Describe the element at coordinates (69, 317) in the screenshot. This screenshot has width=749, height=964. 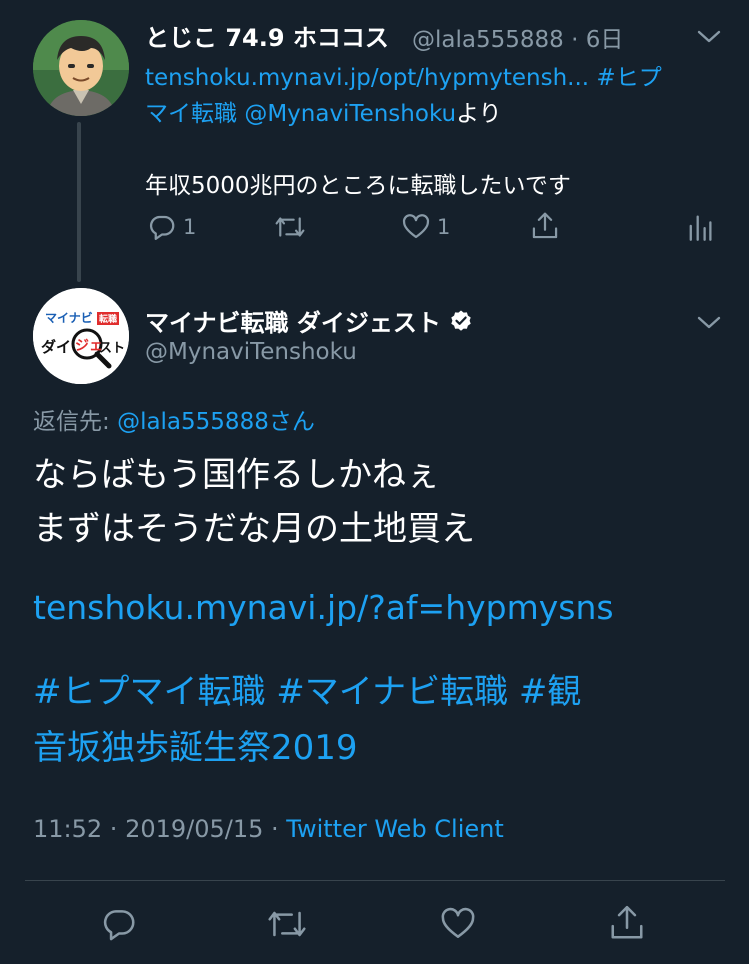
I see `logo-brand-text: マイナビ` at that location.